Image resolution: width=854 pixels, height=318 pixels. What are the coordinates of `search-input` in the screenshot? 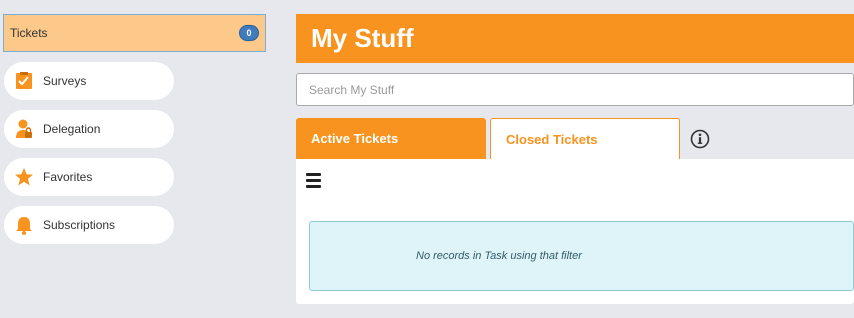 It's located at (575, 89).